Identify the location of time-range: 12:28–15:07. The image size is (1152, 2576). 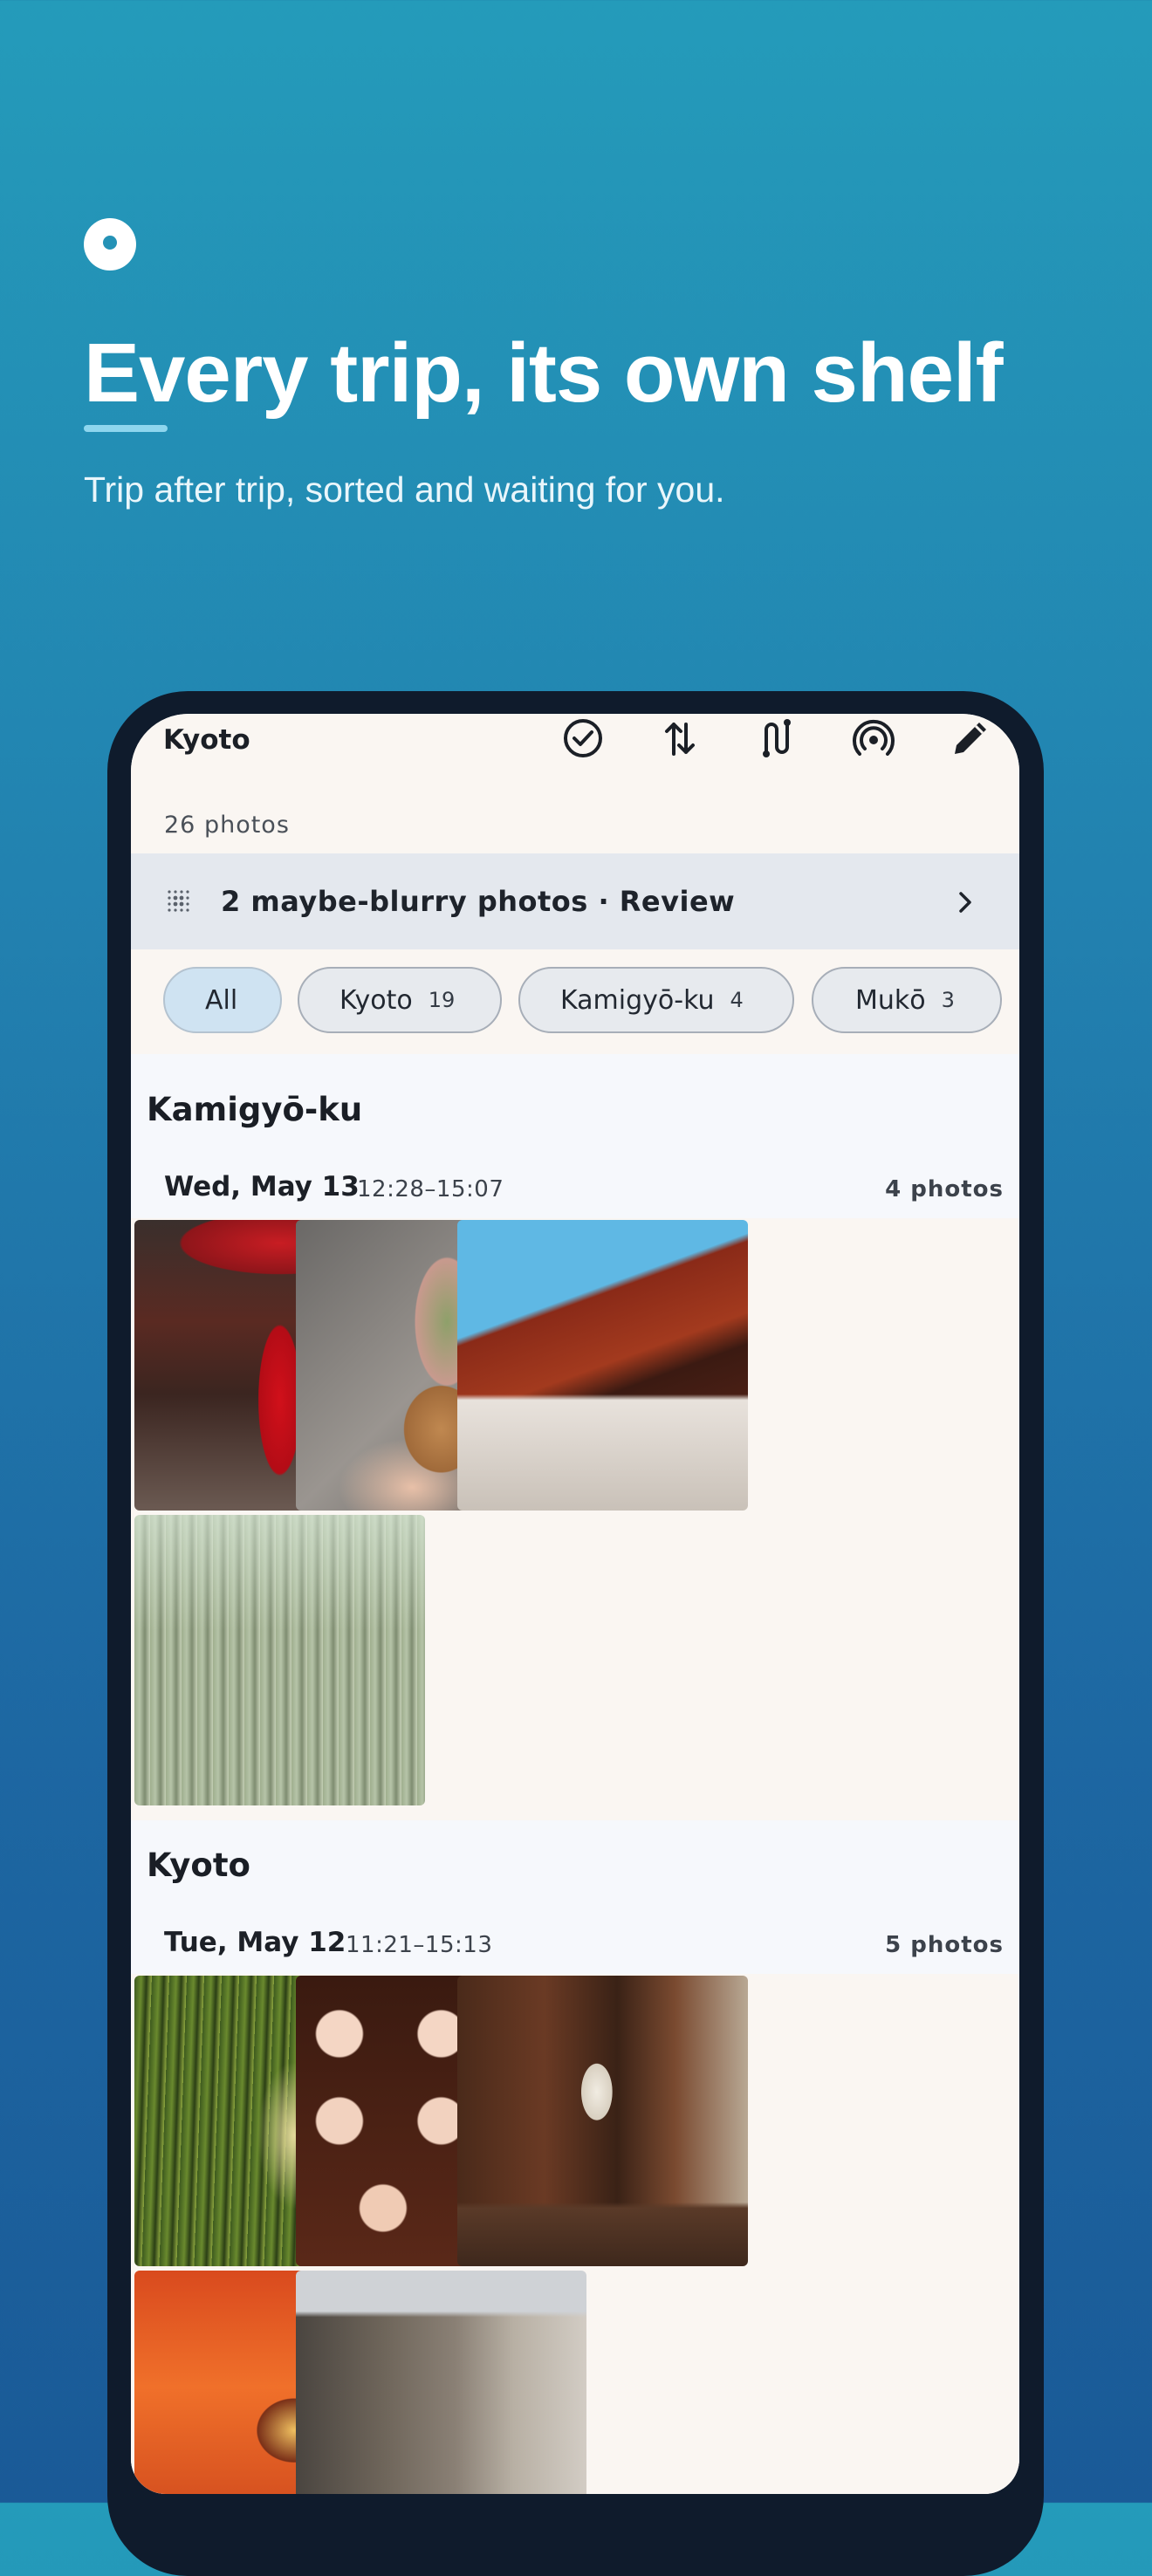
(430, 1189).